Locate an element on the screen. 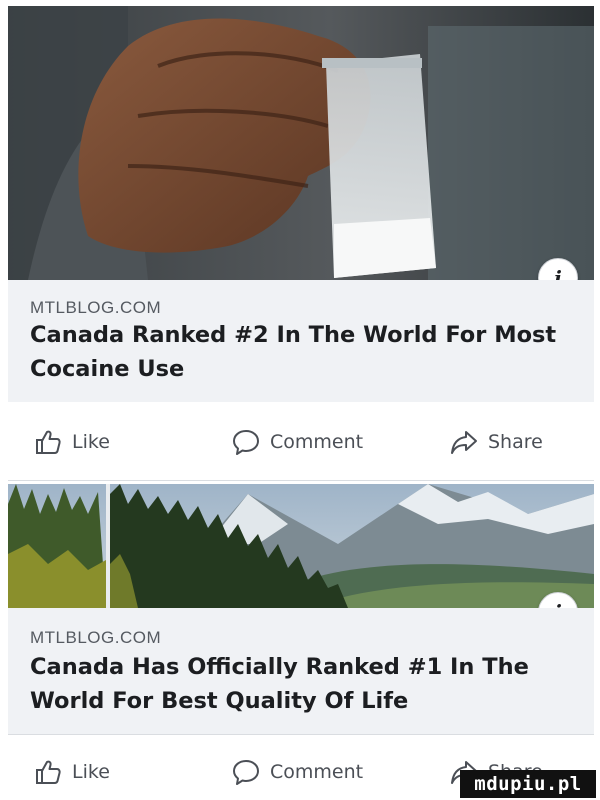 This screenshot has width=600, height=800. site-watermark: mdupiu.pl is located at coordinates (528, 784).